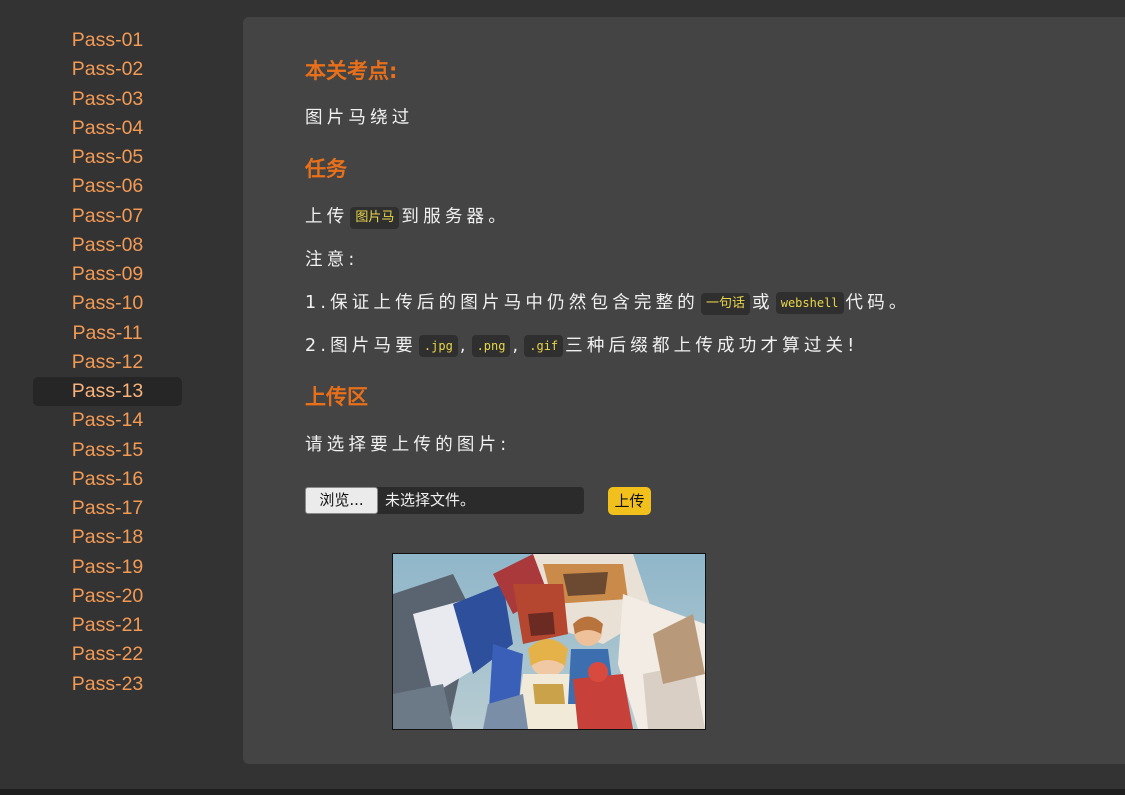 This screenshot has height=795, width=1125. I want to click on sidebar-item-pass-21: Pass-21, so click(107, 625).